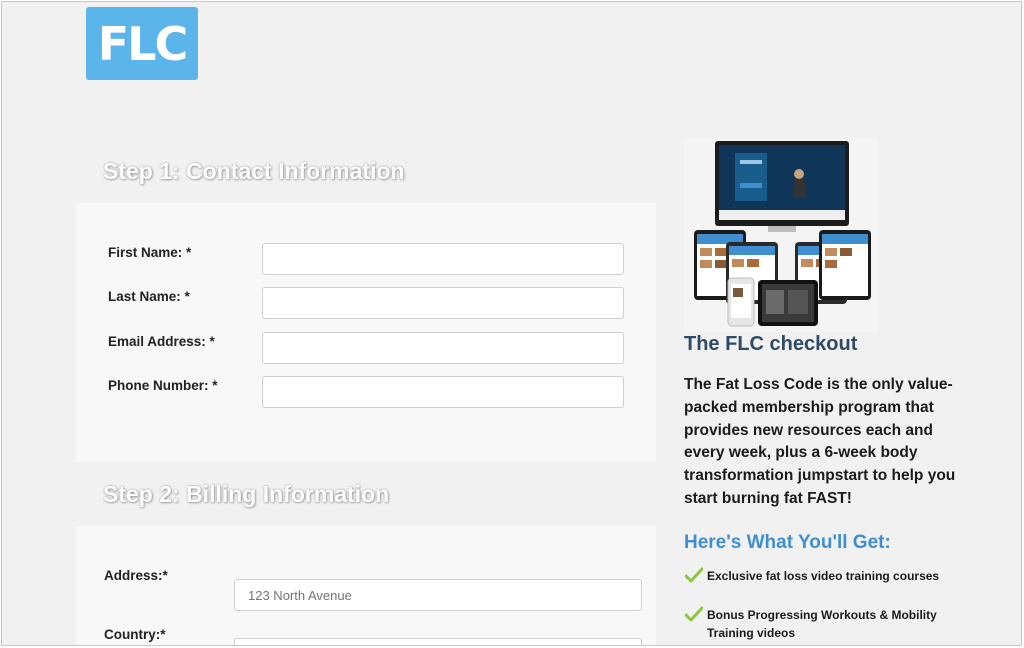 Image resolution: width=1024 pixels, height=648 pixels. Describe the element at coordinates (246, 494) in the screenshot. I see `step2-title: Step 2: Billing Information` at that location.